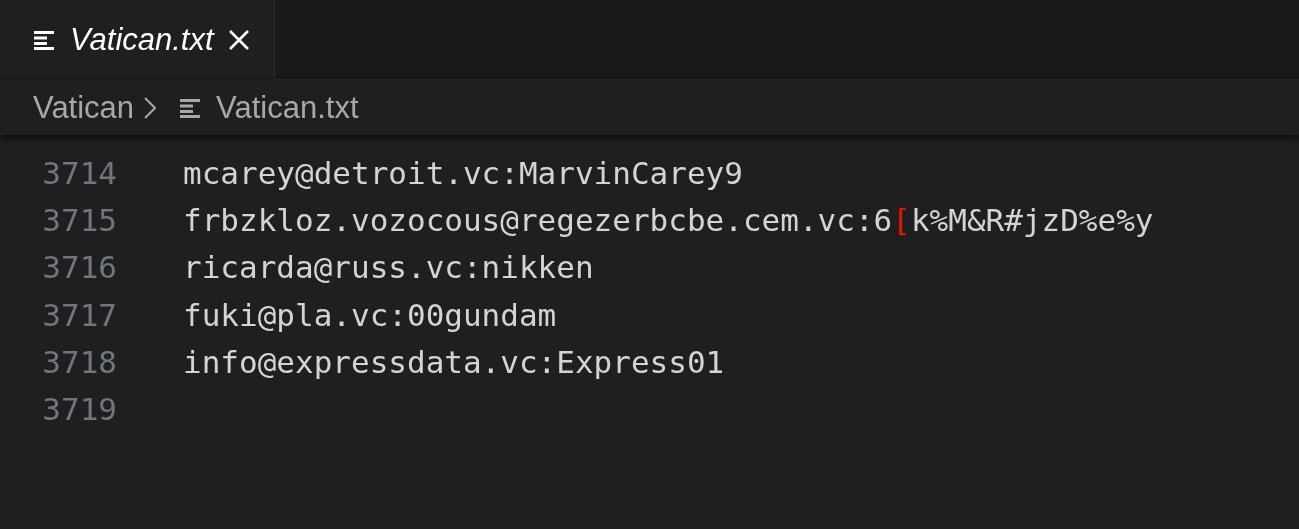  I want to click on line-number: 3717, so click(79, 314).